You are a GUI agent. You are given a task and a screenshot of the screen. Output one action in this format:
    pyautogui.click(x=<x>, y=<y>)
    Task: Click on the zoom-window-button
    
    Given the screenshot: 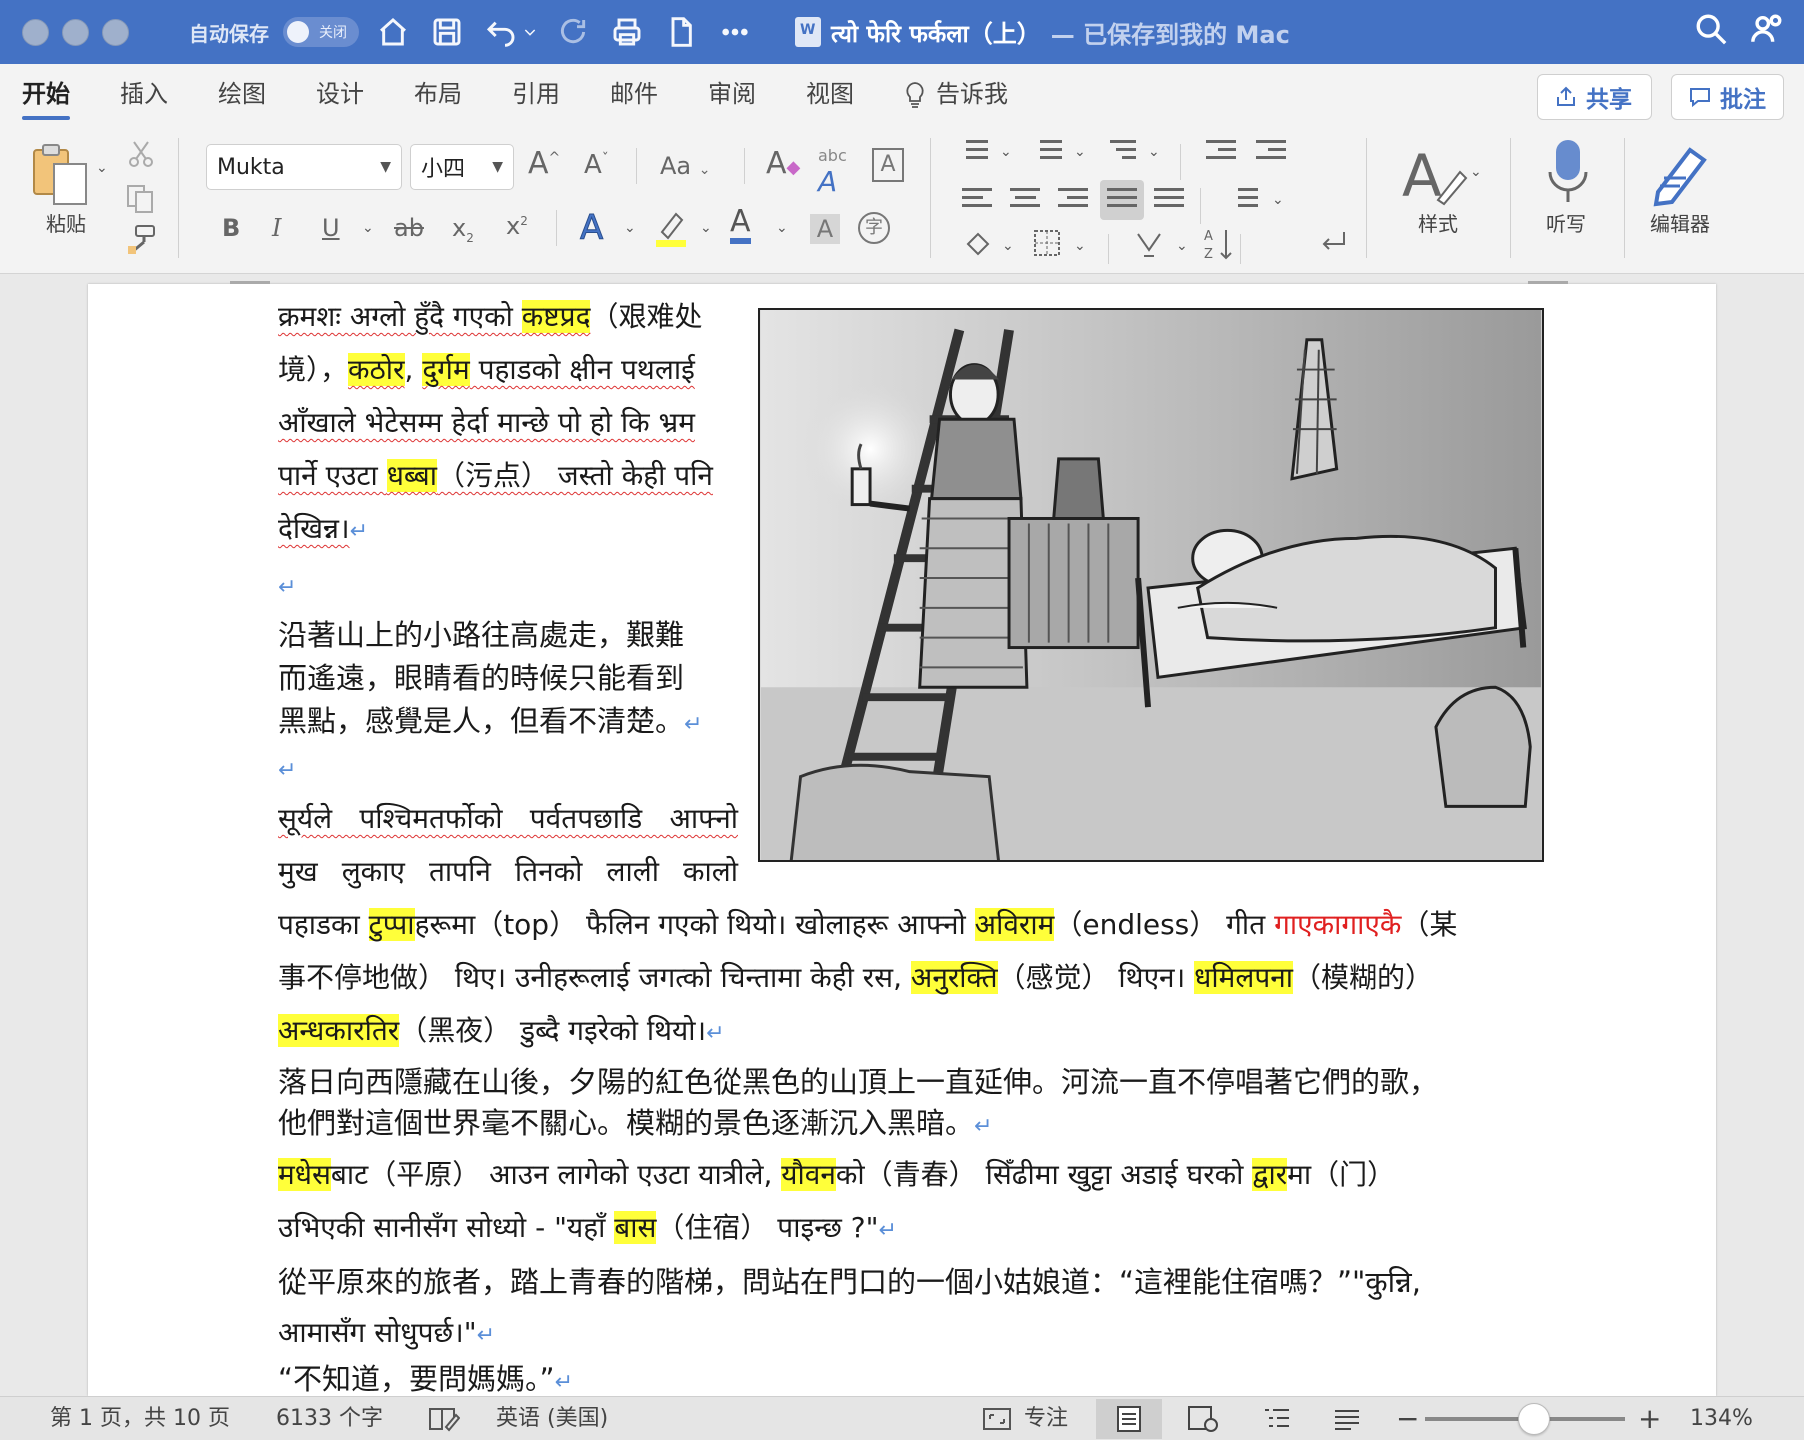 What is the action you would take?
    pyautogui.click(x=115, y=32)
    